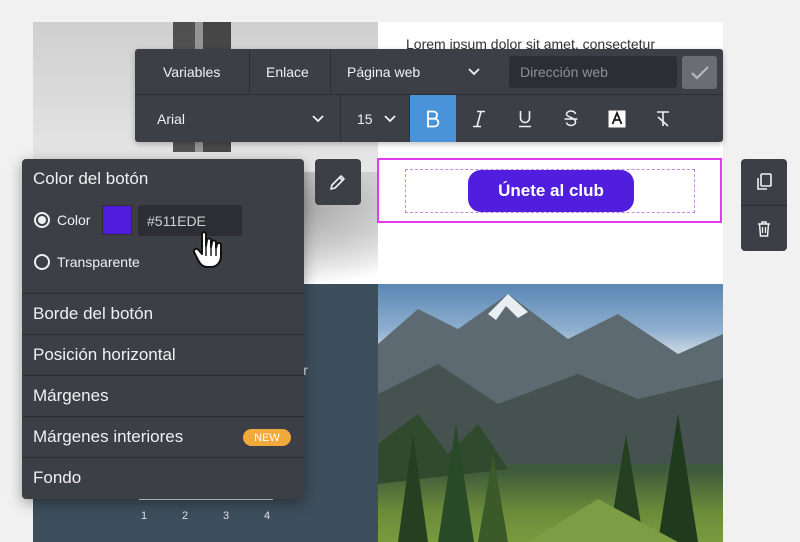 This screenshot has width=800, height=542. I want to click on axis-tick-label: 1, so click(144, 516).